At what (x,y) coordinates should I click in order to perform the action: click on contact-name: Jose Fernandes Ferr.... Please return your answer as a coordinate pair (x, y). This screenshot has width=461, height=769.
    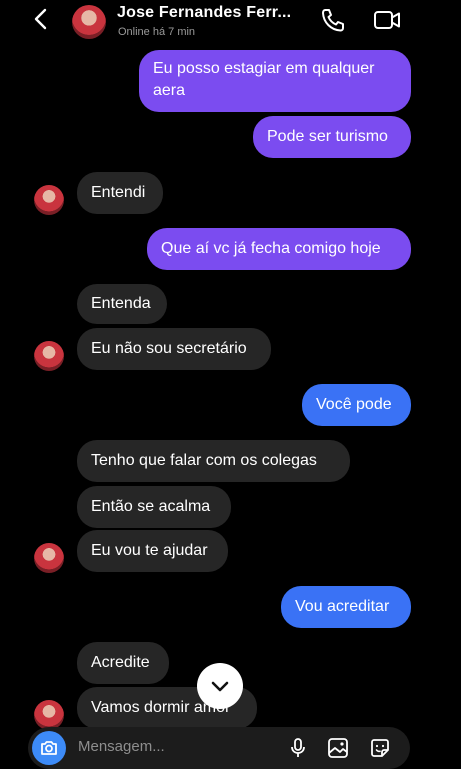
    Looking at the image, I should click on (204, 13).